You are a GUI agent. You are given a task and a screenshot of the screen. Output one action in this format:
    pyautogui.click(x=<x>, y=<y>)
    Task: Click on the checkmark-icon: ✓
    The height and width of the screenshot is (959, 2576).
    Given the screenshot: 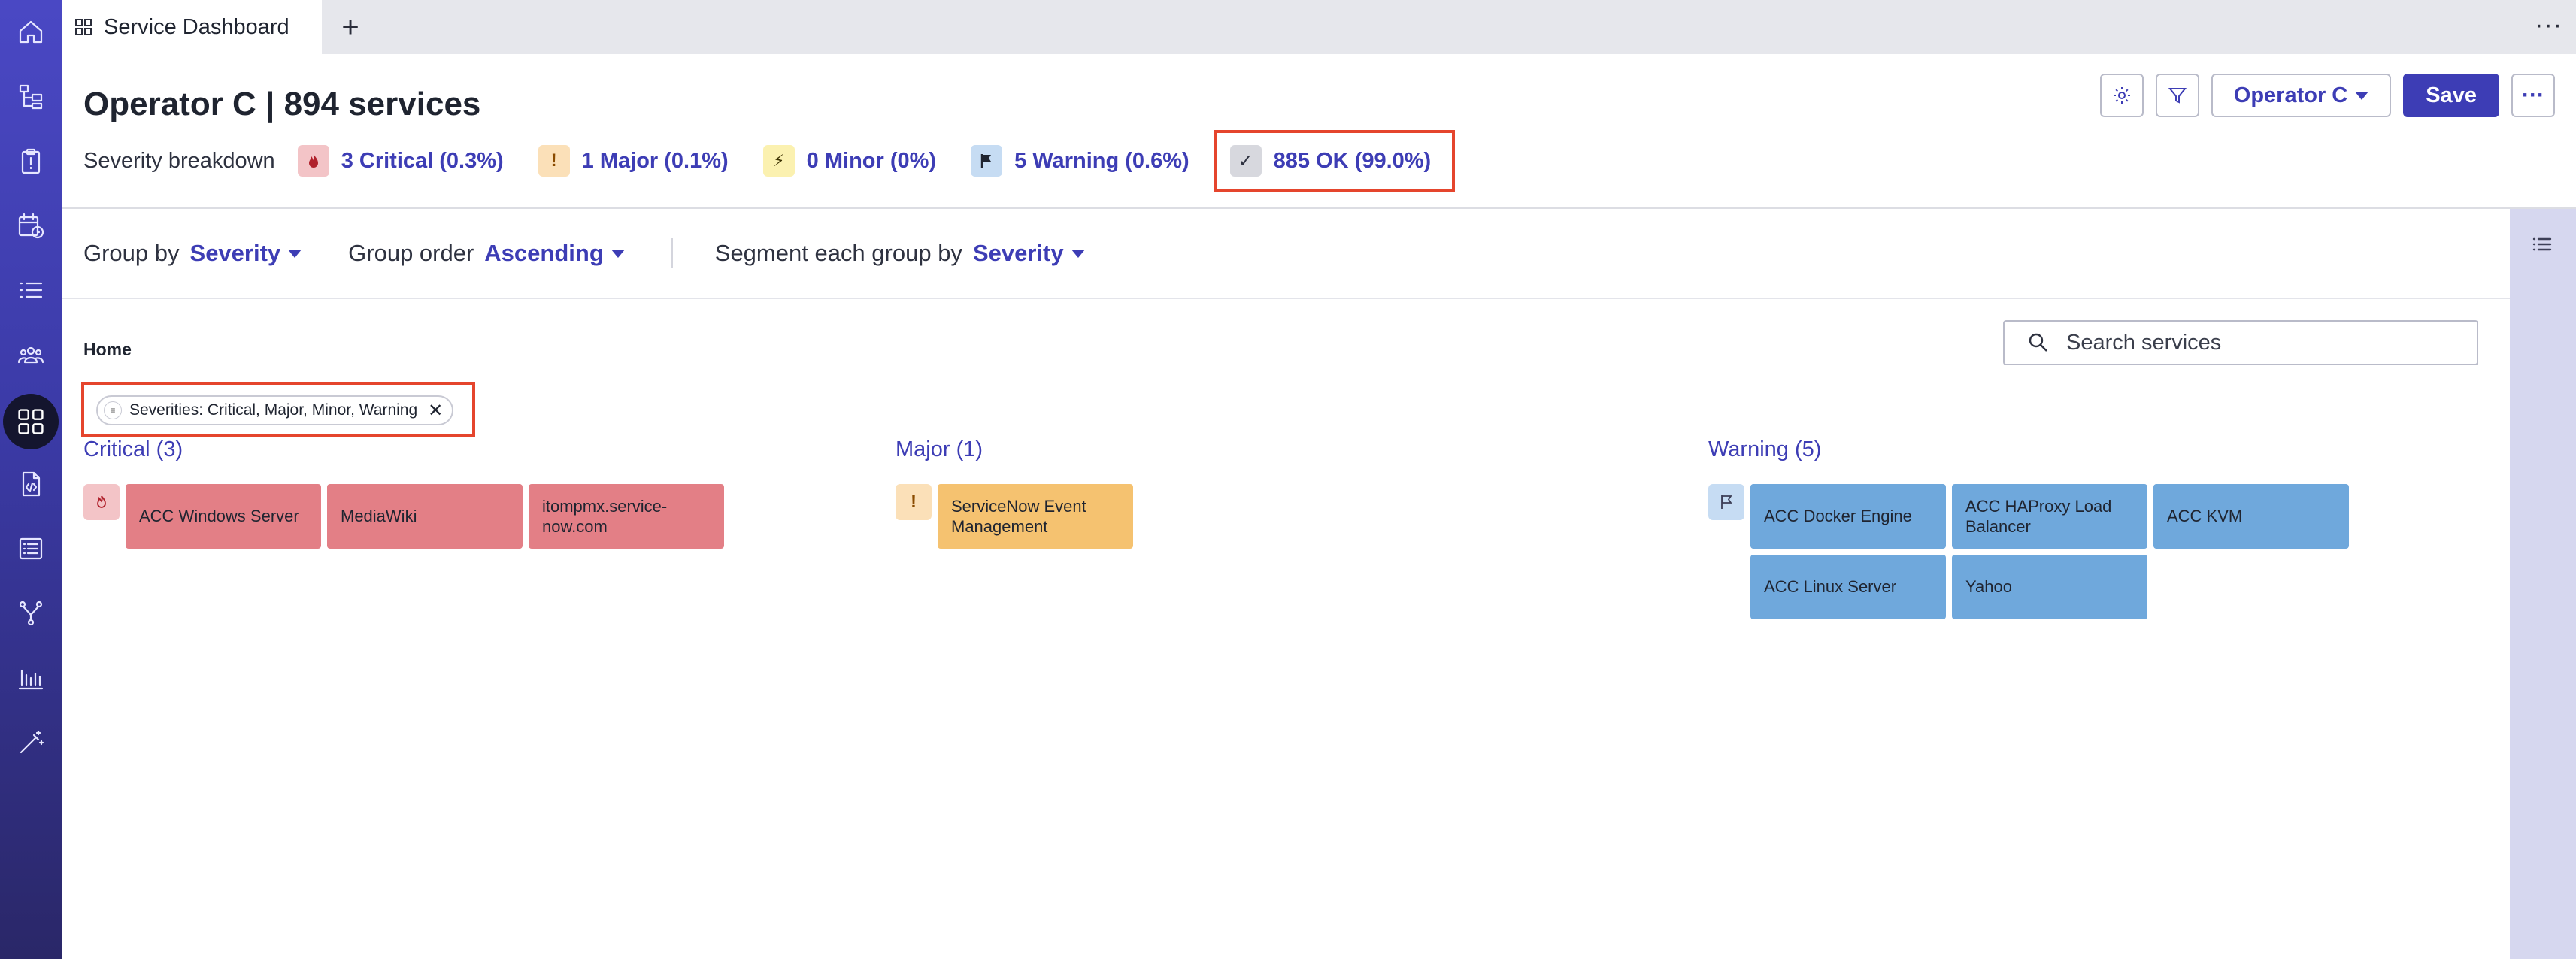 What is the action you would take?
    pyautogui.click(x=1245, y=161)
    